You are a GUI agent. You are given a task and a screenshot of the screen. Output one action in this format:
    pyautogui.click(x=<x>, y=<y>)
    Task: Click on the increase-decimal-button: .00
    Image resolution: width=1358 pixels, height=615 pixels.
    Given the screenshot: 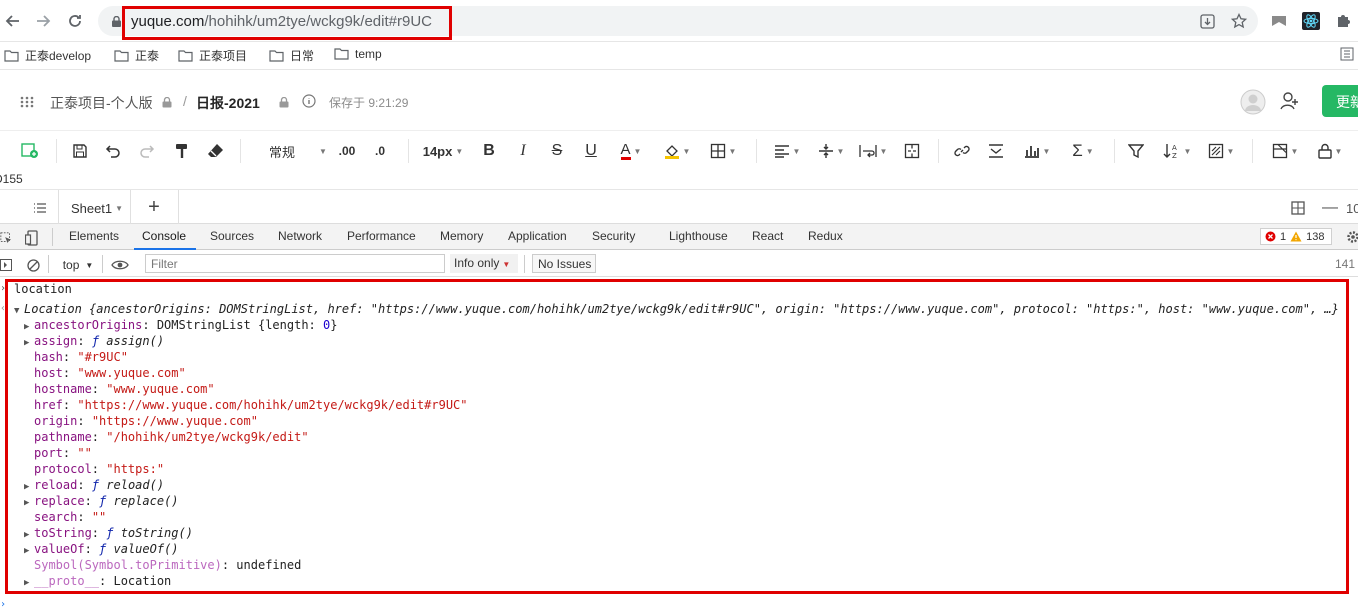 What is the action you would take?
    pyautogui.click(x=347, y=151)
    